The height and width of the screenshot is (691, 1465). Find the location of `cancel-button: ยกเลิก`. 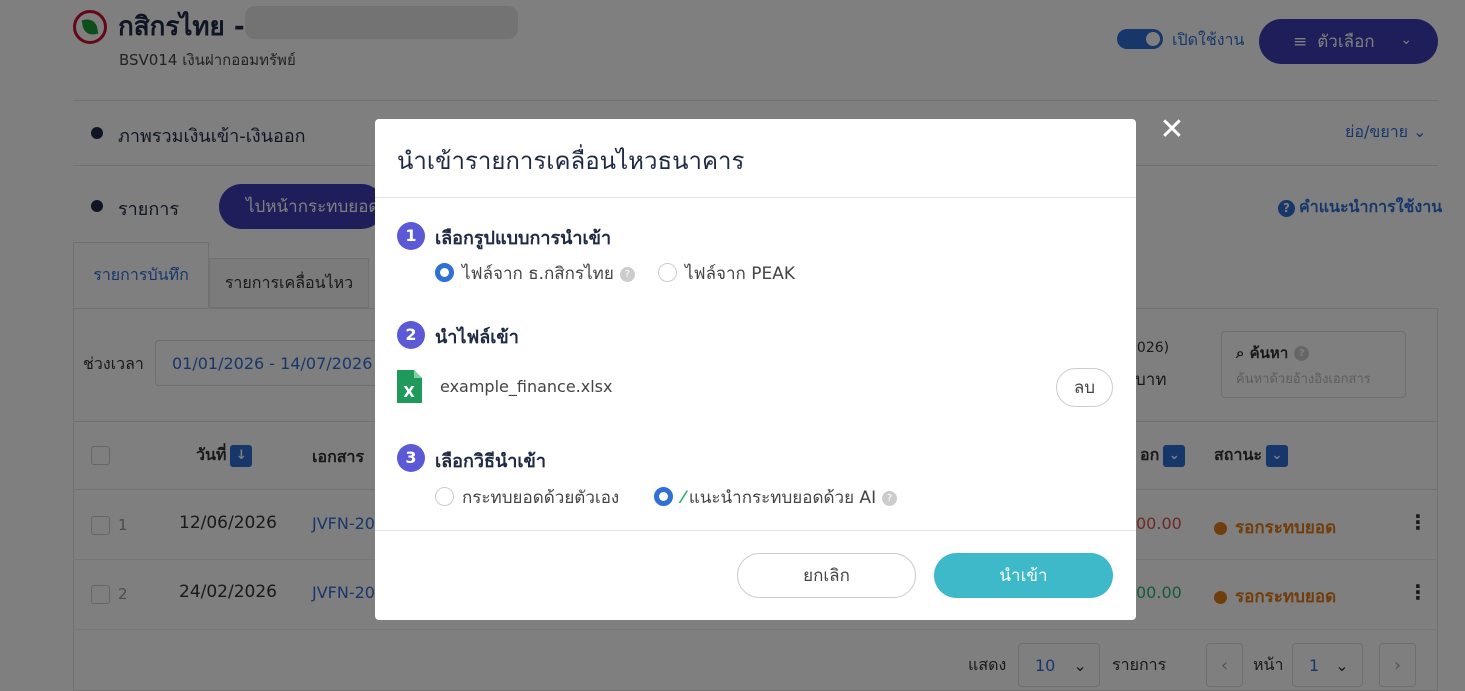

cancel-button: ยกเลิก is located at coordinates (826, 575).